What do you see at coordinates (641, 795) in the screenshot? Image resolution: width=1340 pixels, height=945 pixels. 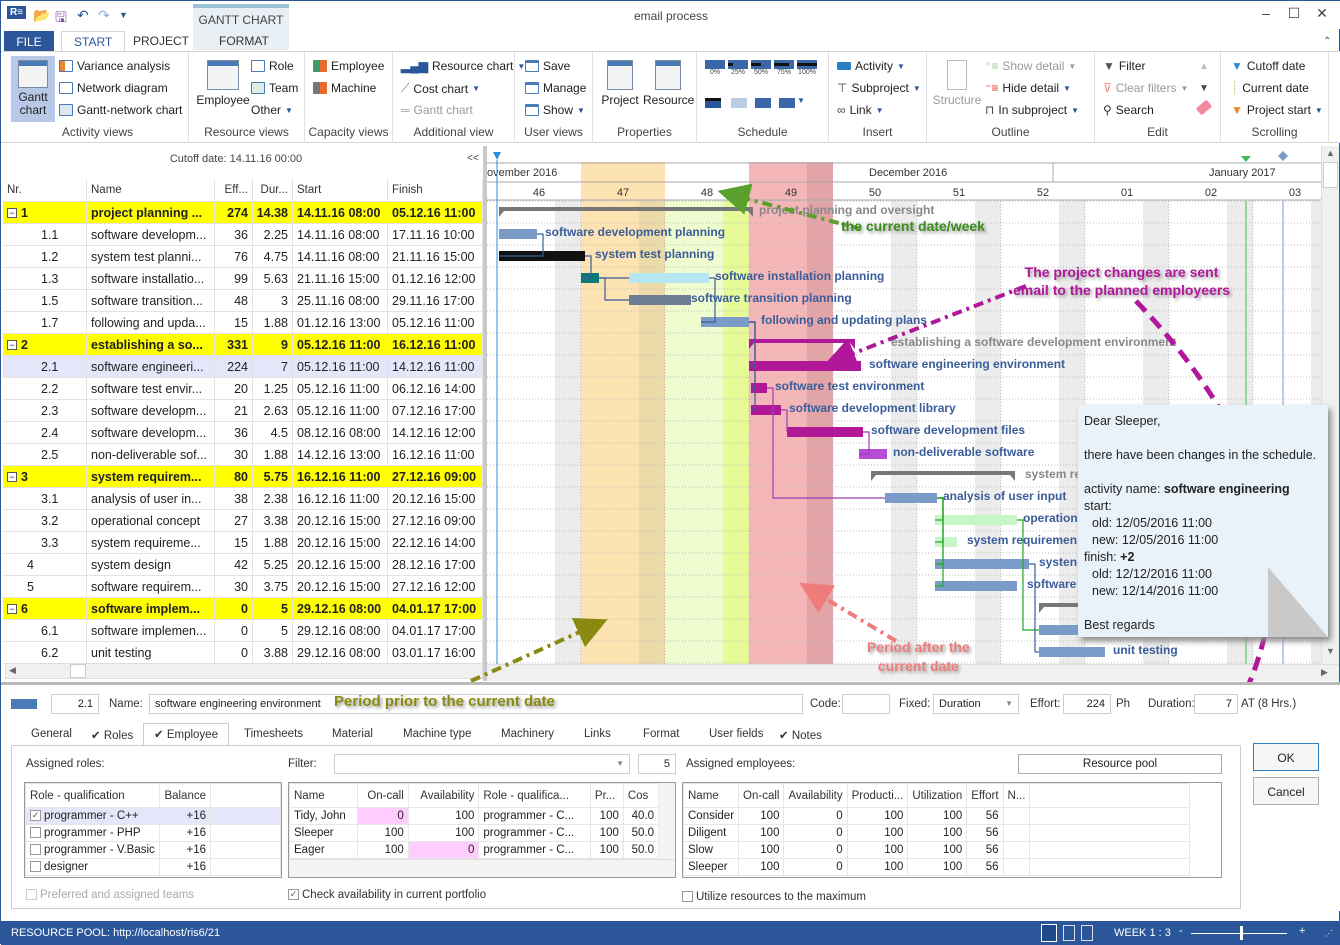 I see `pool-col-5: Cos` at bounding box center [641, 795].